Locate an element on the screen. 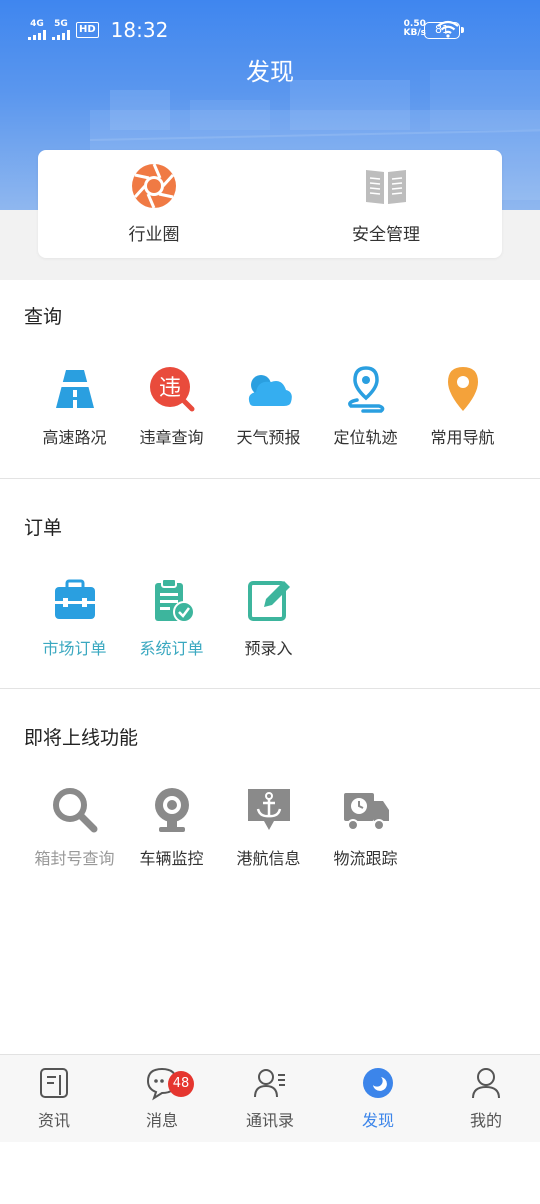 Image resolution: width=540 pixels, height=1204 pixels. quick-item-label: 安全管理 is located at coordinates (386, 235).